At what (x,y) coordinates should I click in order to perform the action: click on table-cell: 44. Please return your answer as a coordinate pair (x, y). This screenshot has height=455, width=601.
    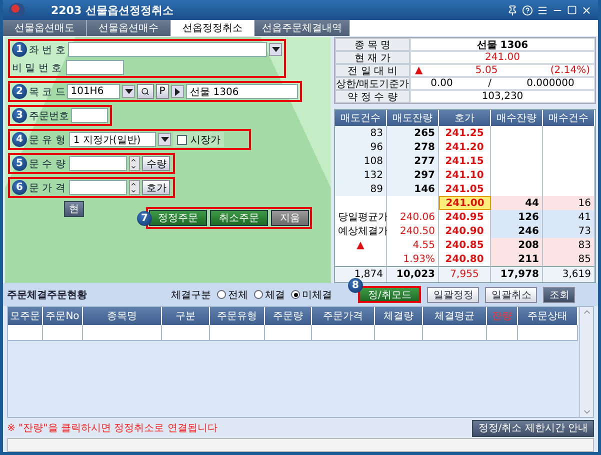
    Looking at the image, I should click on (517, 203).